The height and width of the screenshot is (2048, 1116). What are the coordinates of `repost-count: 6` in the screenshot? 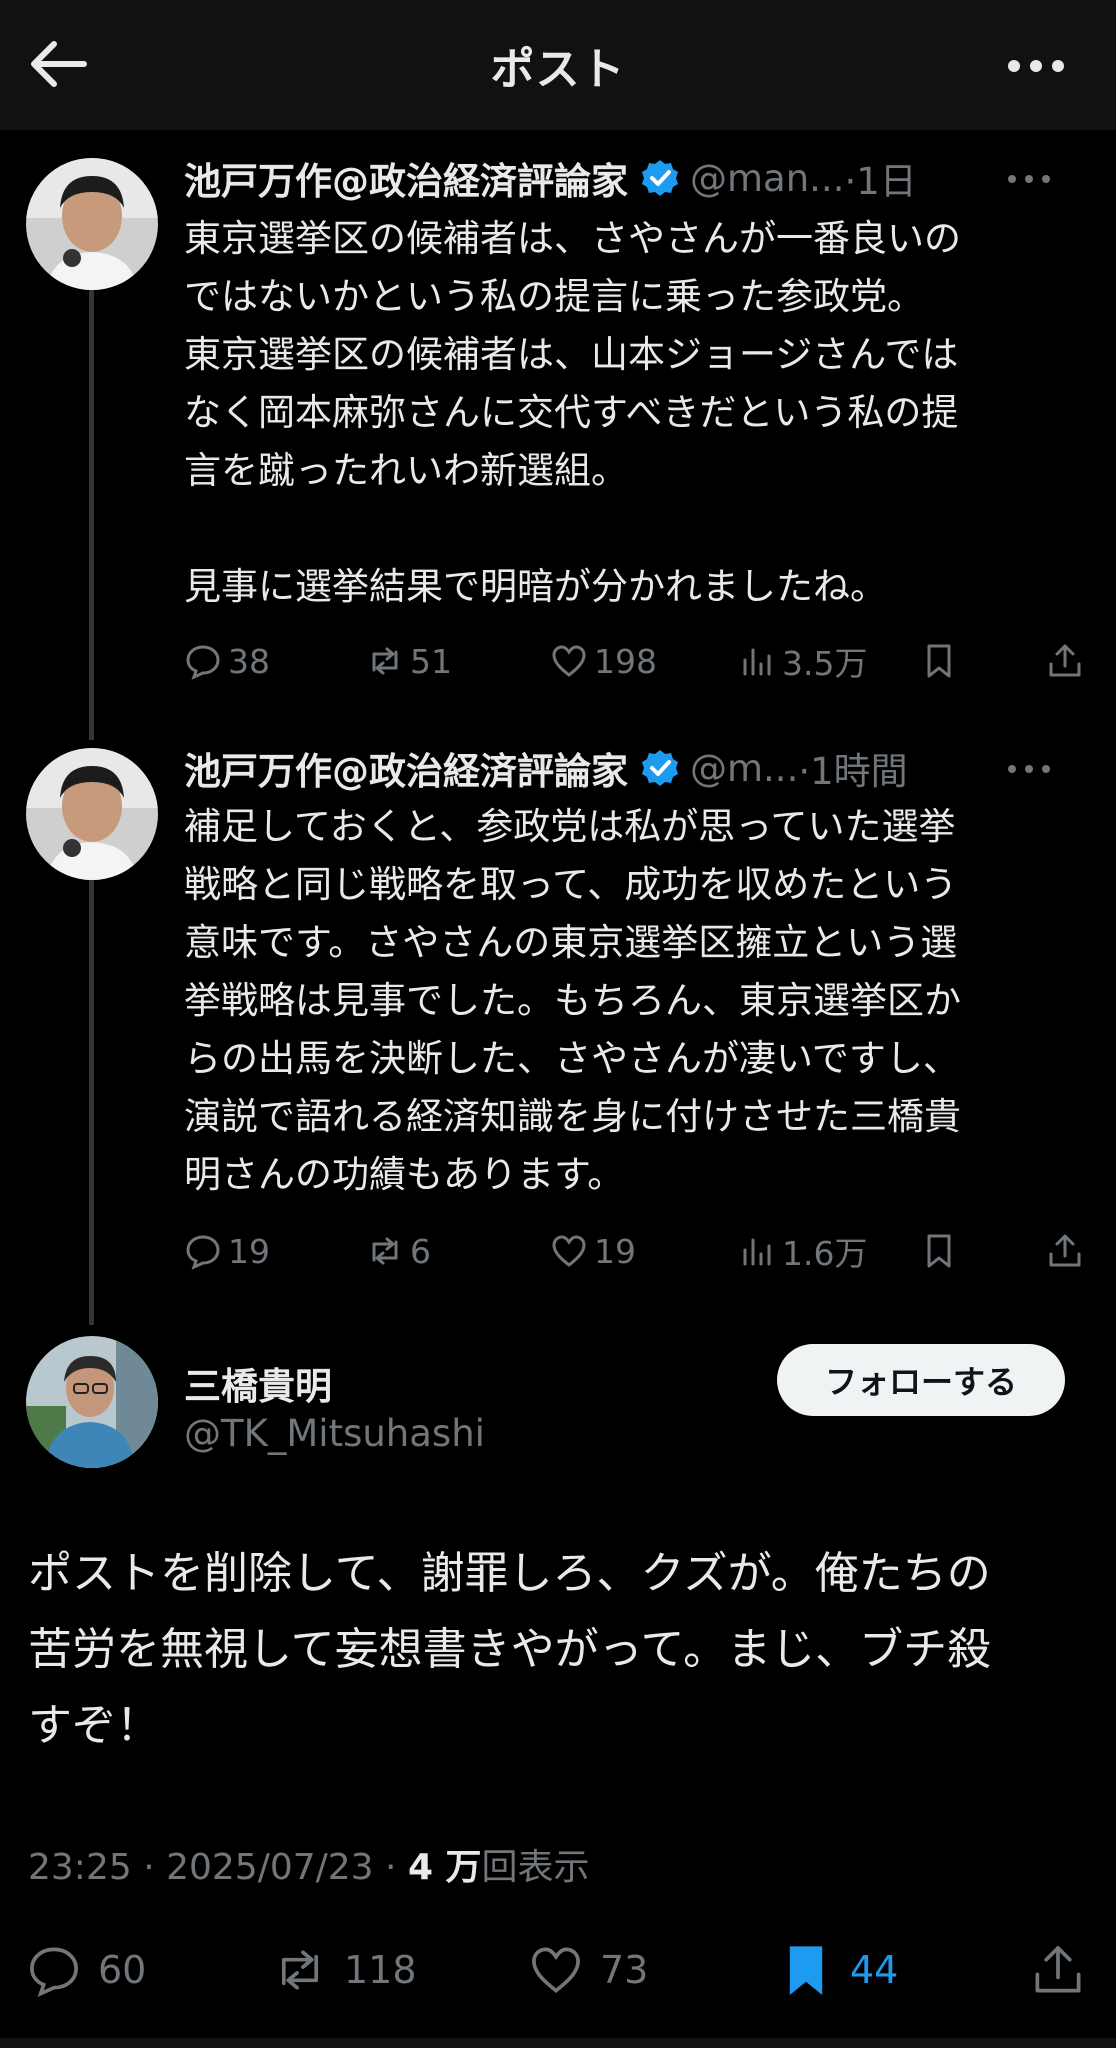 It's located at (420, 1251).